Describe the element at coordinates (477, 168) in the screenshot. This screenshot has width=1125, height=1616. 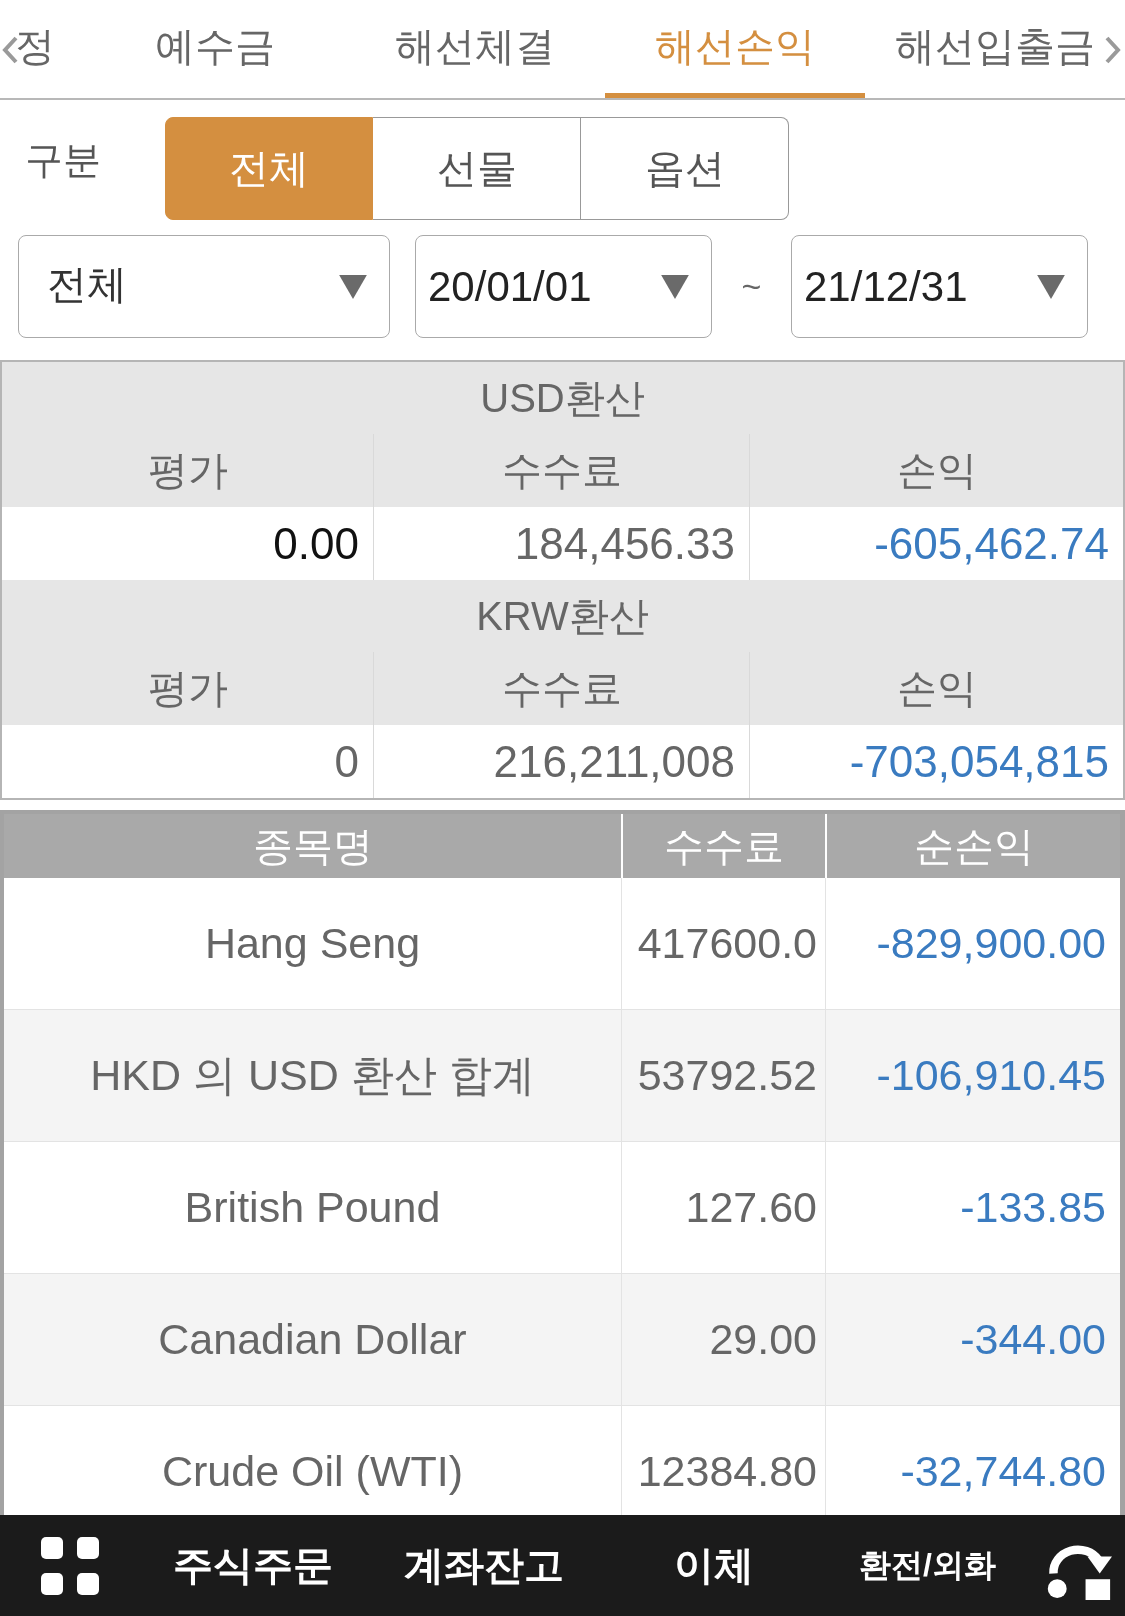
I see `segment-button: 선물` at that location.